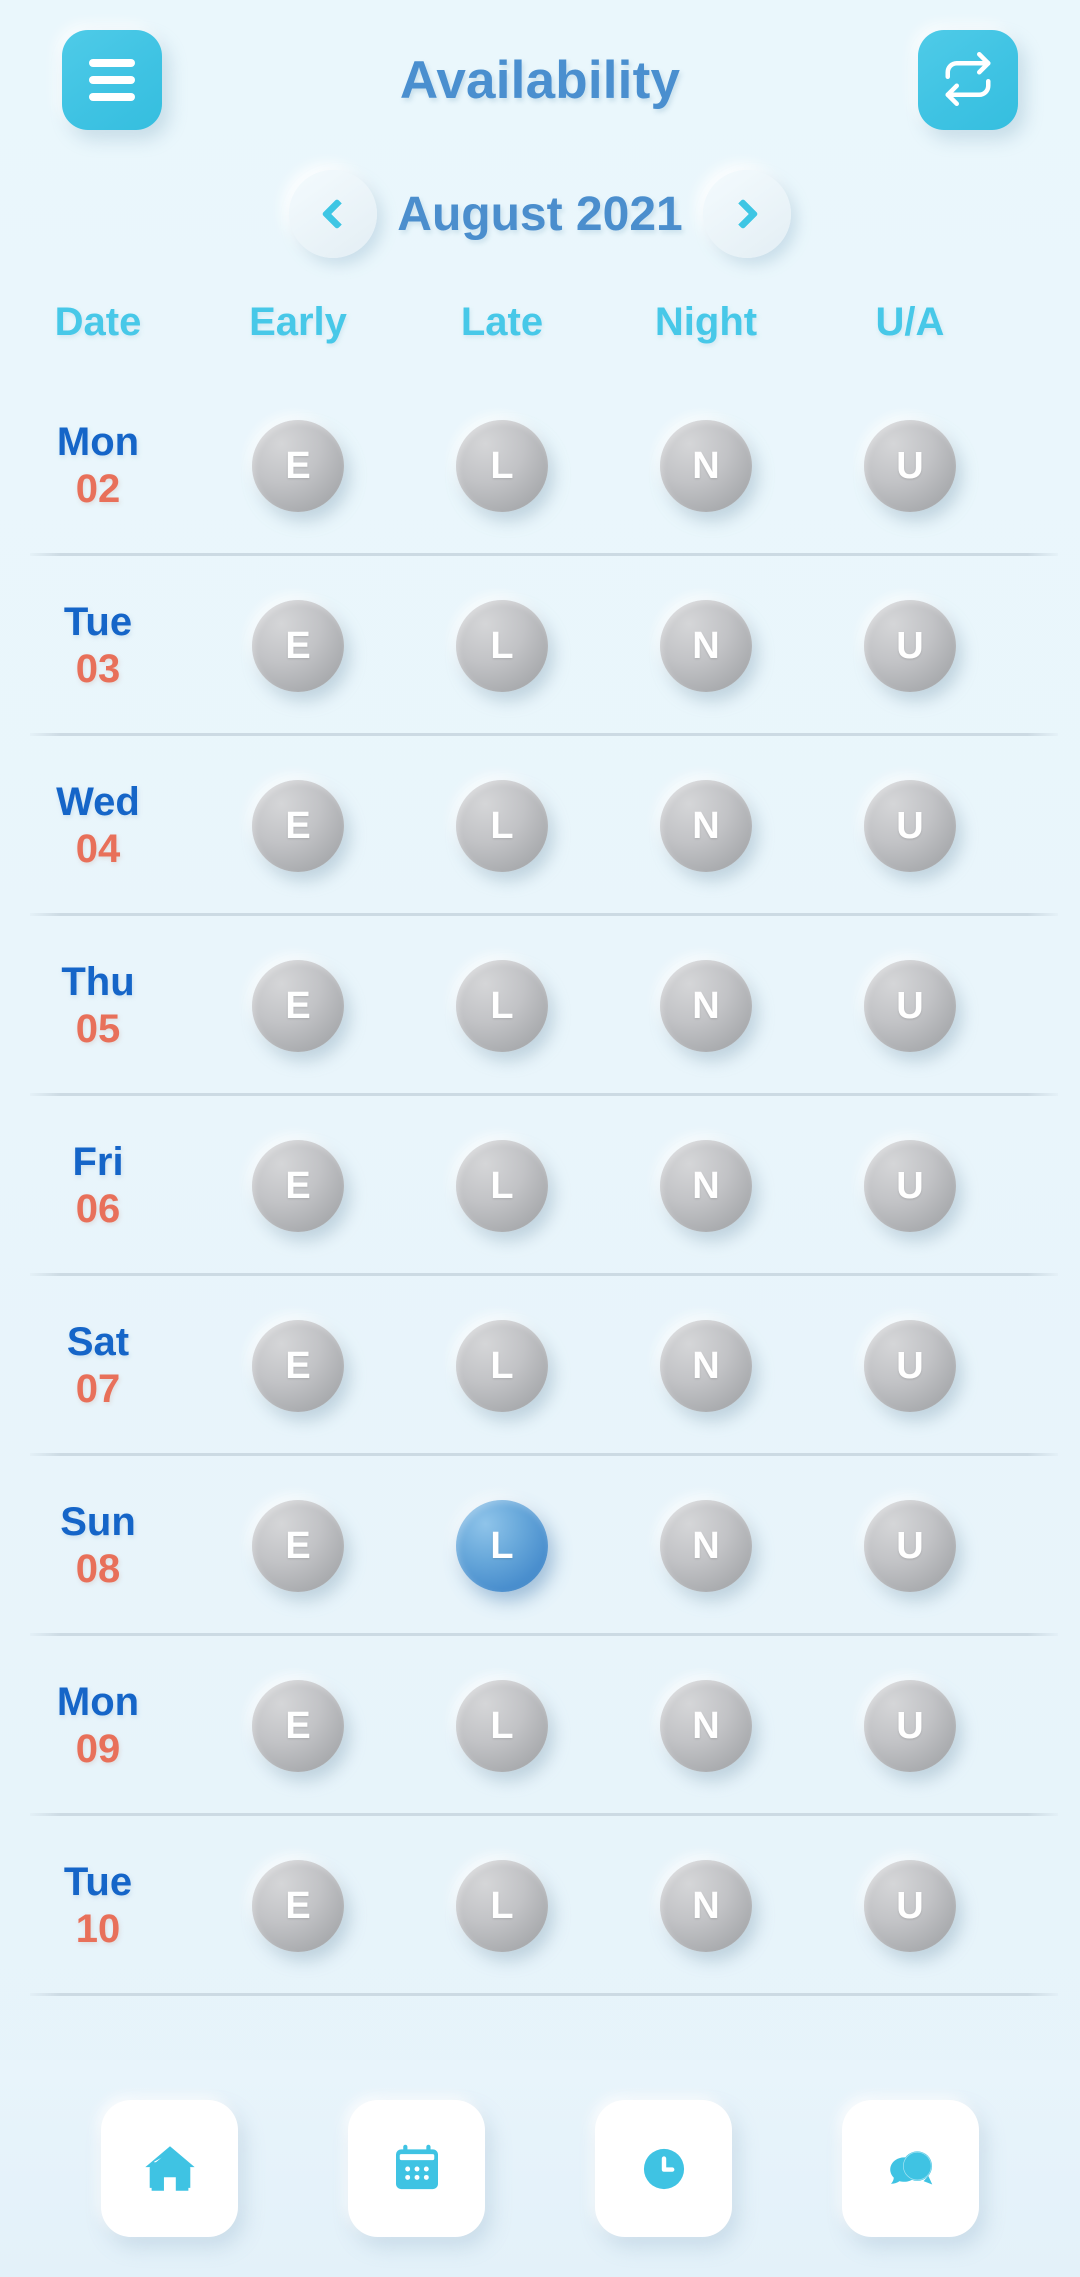  I want to click on day-number-label: 07, so click(98, 1388).